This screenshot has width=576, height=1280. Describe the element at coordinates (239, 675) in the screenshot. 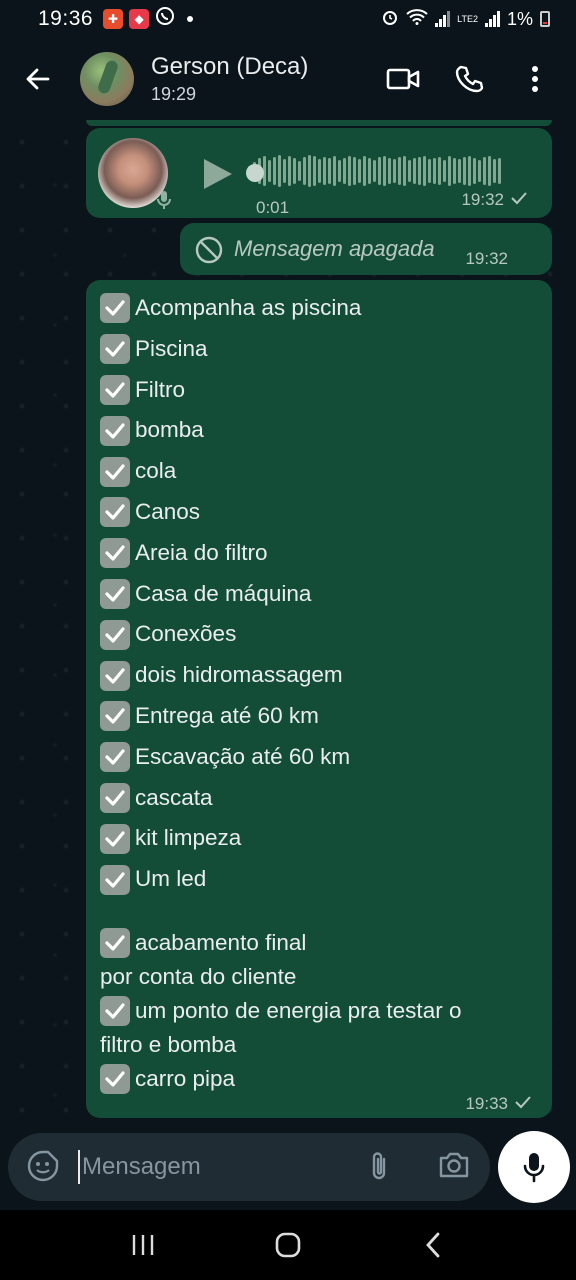

I see `checklist-item-text: dois hidromassagem` at that location.